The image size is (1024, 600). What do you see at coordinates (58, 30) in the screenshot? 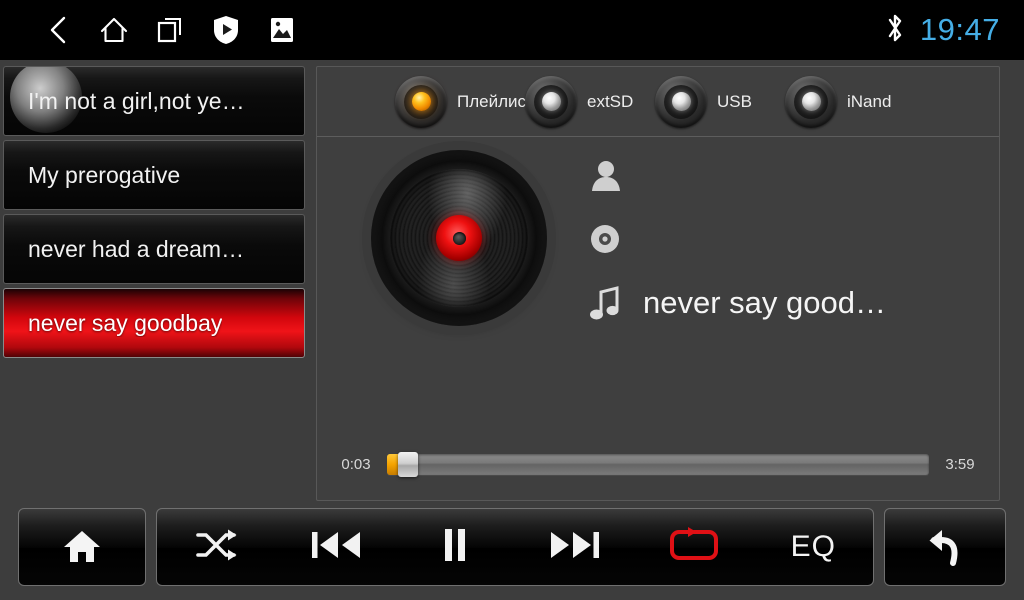
I see `back-icon` at bounding box center [58, 30].